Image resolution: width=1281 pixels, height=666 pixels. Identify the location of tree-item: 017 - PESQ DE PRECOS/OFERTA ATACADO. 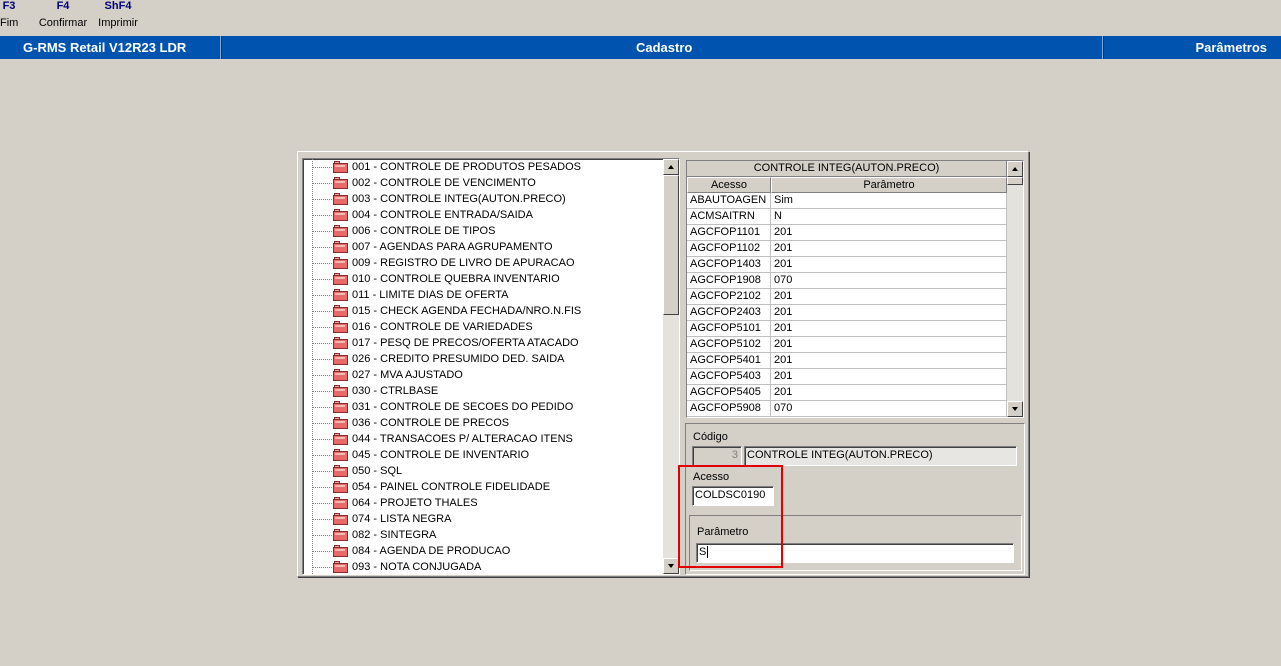
(482, 343).